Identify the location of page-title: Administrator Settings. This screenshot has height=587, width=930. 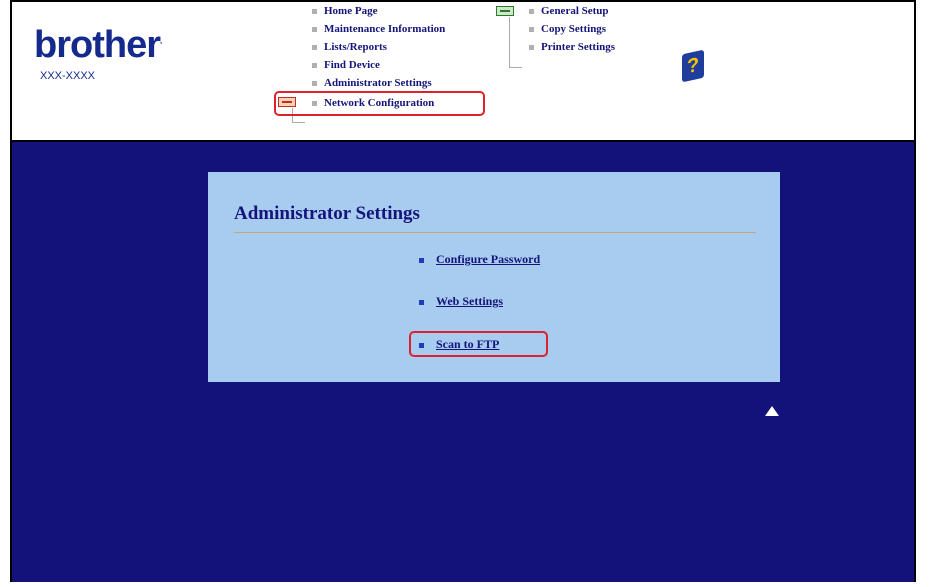
(327, 213).